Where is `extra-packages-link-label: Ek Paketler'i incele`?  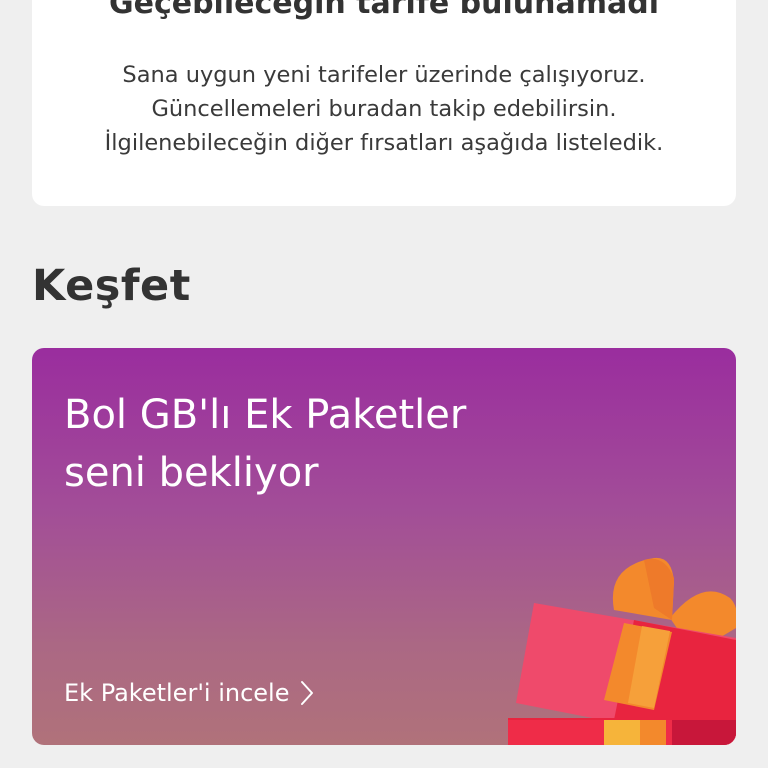 extra-packages-link-label: Ek Paketler'i incele is located at coordinates (177, 693).